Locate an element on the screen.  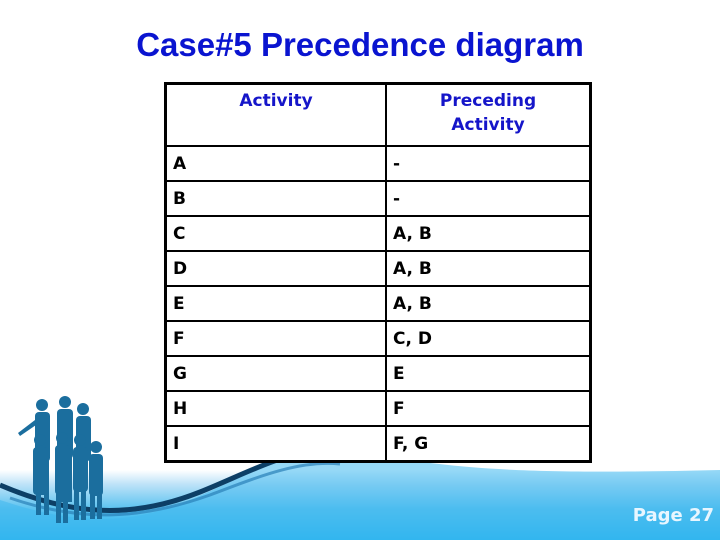
activity-cell: C is located at coordinates (275, 233).